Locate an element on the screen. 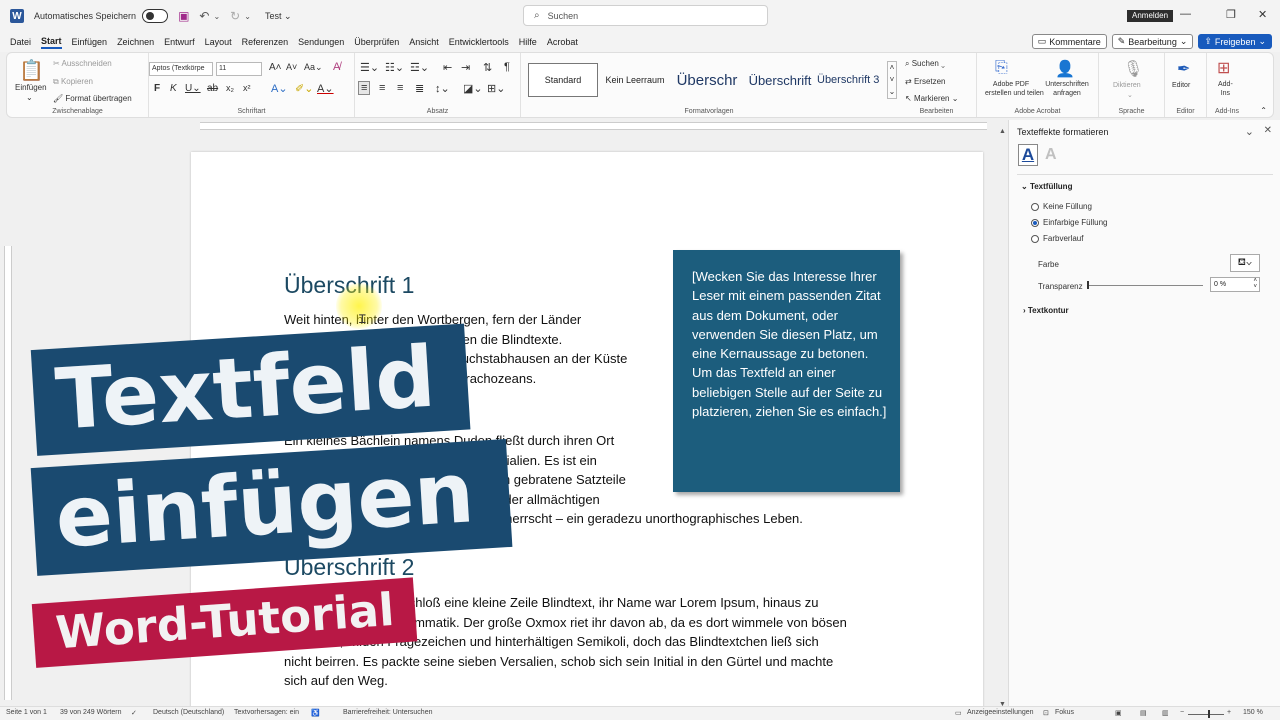  word-count: 39 von 249 Wörtern is located at coordinates (90, 712).